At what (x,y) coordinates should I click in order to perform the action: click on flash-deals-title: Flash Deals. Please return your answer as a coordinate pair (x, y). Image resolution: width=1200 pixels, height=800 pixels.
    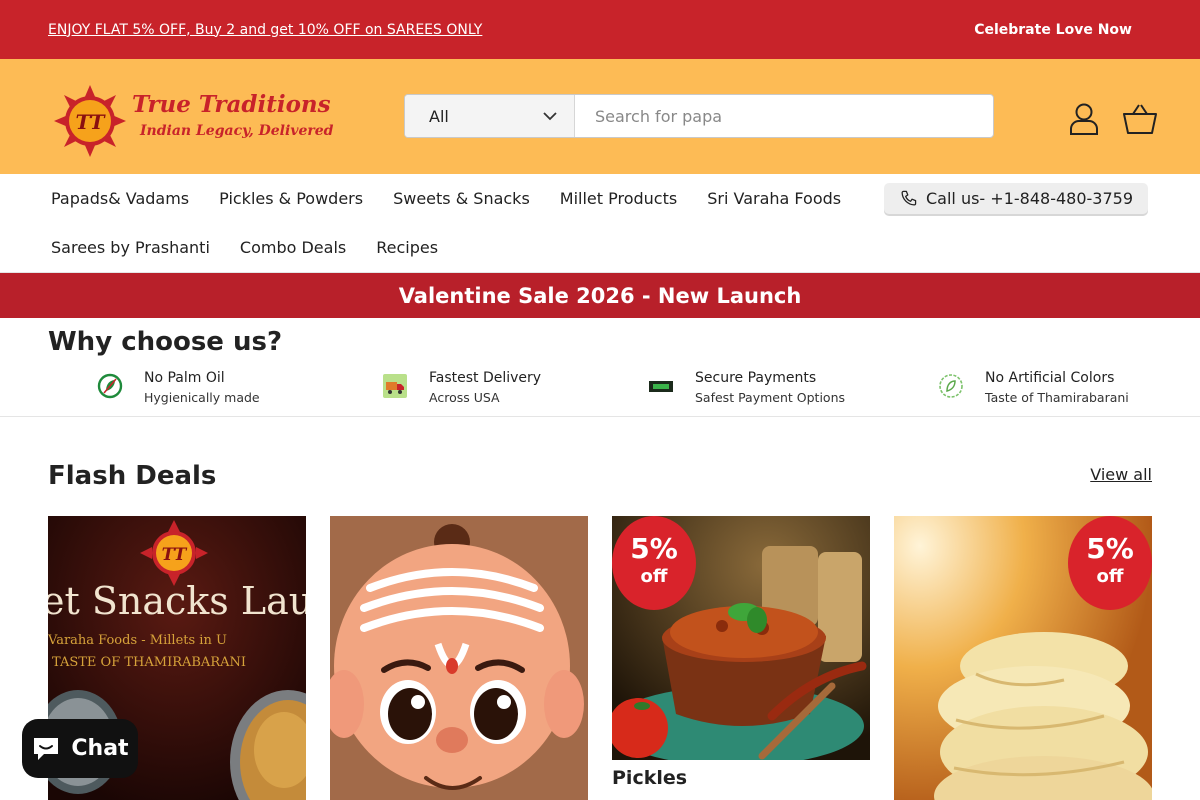
    Looking at the image, I should click on (132, 476).